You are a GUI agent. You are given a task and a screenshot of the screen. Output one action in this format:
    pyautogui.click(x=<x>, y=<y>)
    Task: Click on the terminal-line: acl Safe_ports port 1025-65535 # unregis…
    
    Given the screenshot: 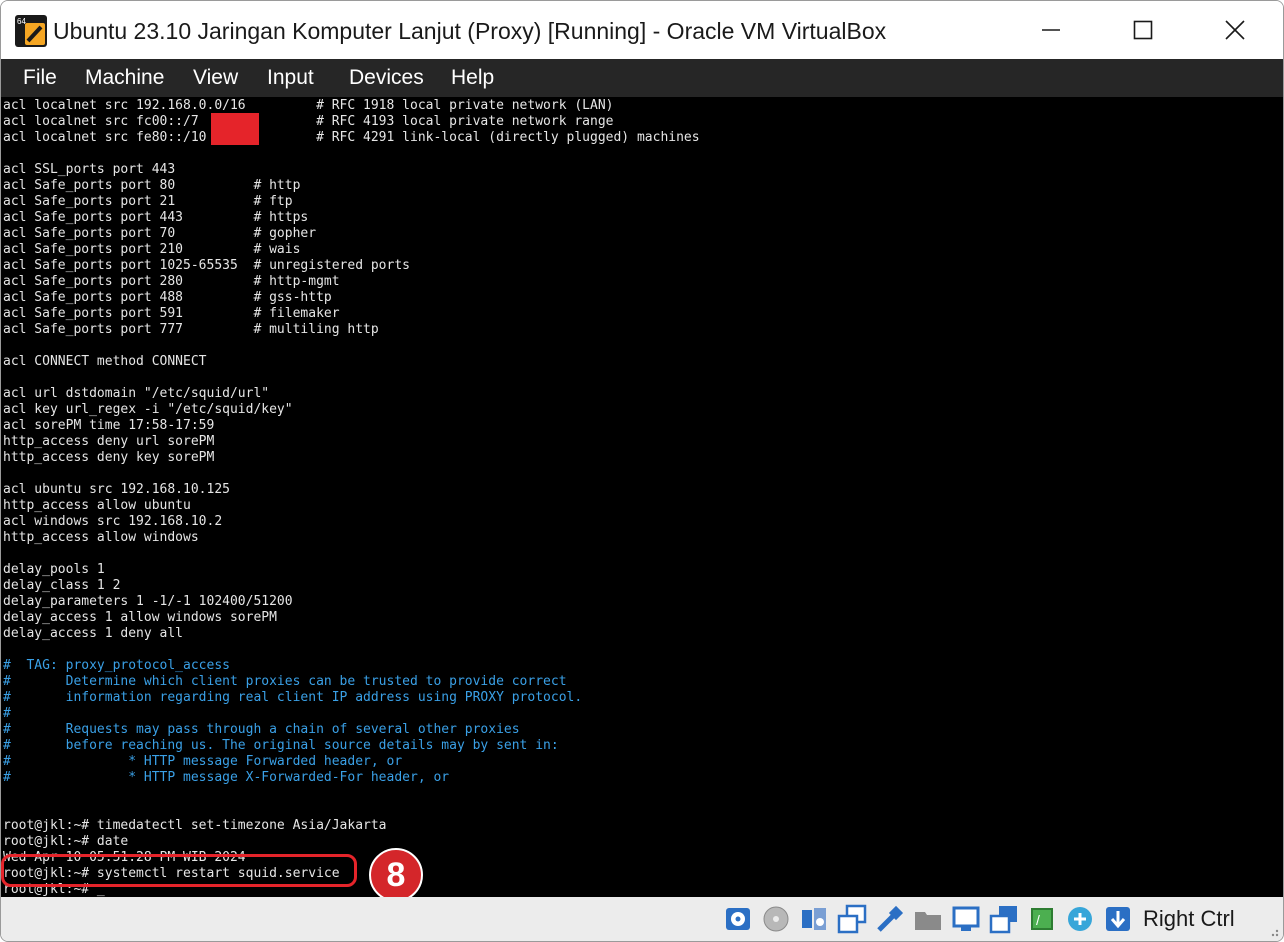 What is the action you would take?
    pyautogui.click(x=206, y=265)
    